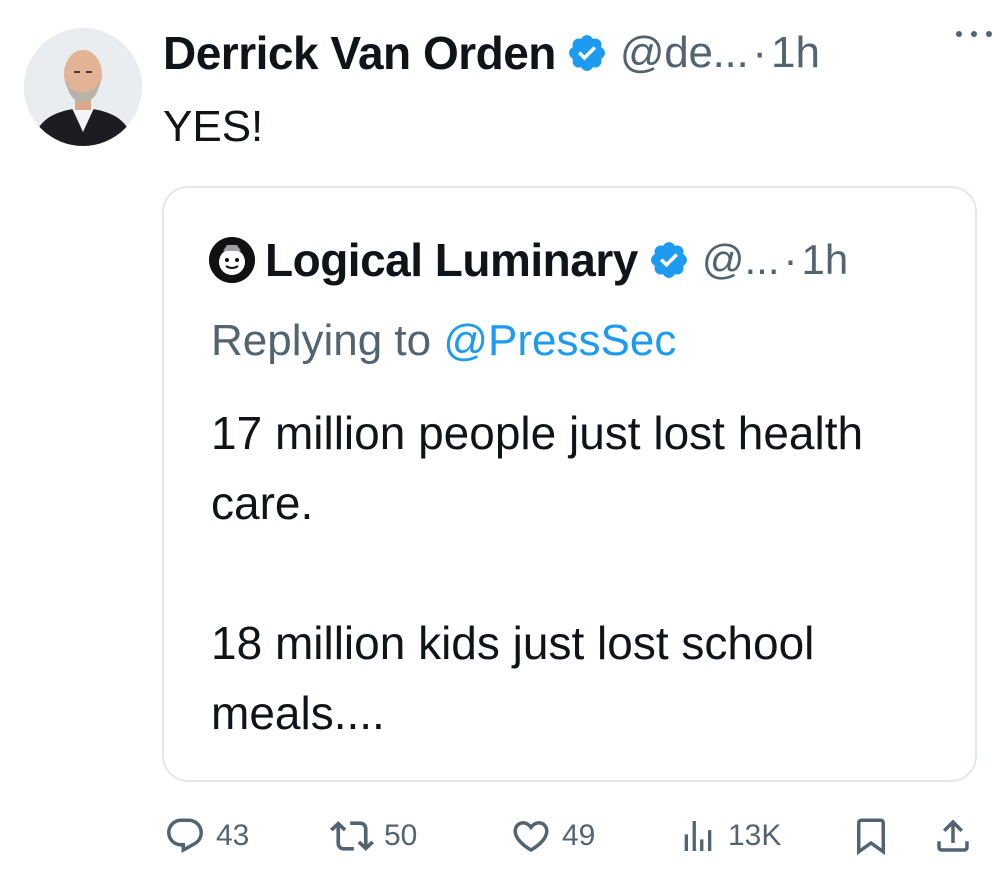 The width and height of the screenshot is (1000, 894). I want to click on quoted-author-name: Logical Luminary, so click(451, 260).